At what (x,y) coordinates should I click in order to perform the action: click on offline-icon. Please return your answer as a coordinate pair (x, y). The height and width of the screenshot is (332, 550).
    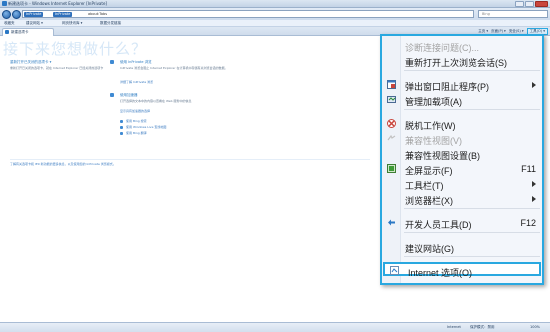
    Looking at the image, I should click on (391, 123).